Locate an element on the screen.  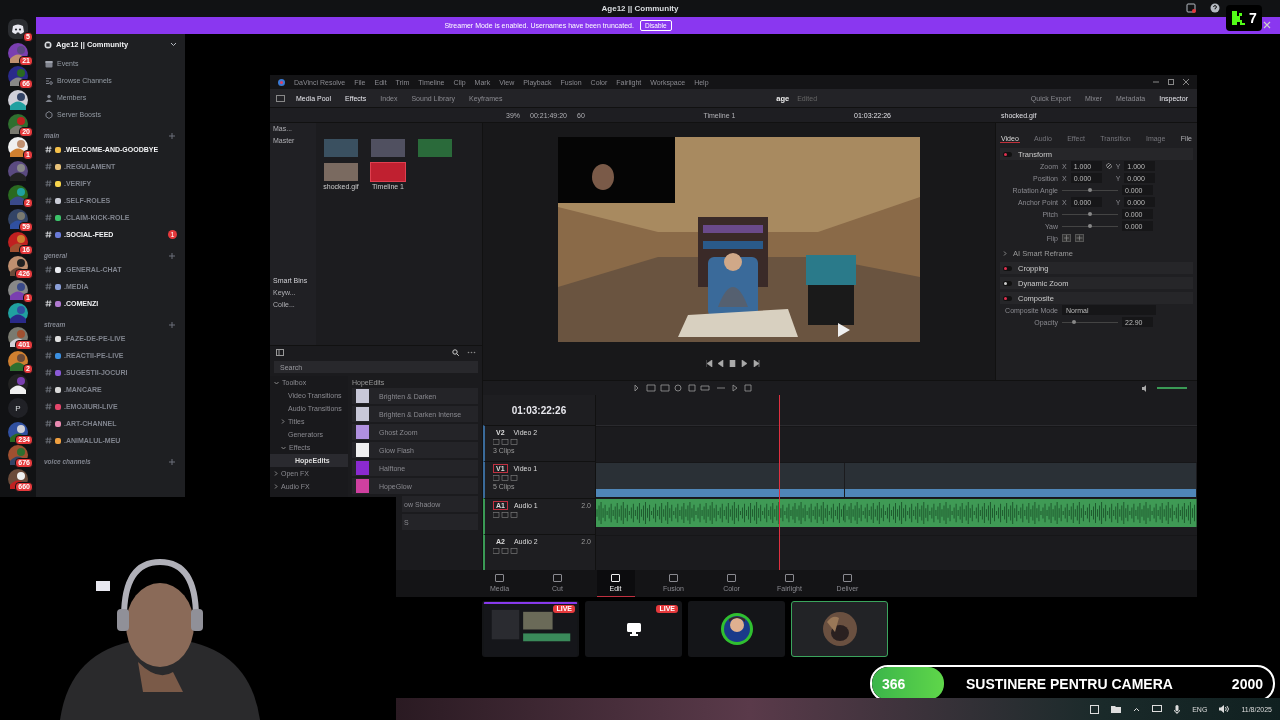
help-icon is located at coordinates (1215, 8).